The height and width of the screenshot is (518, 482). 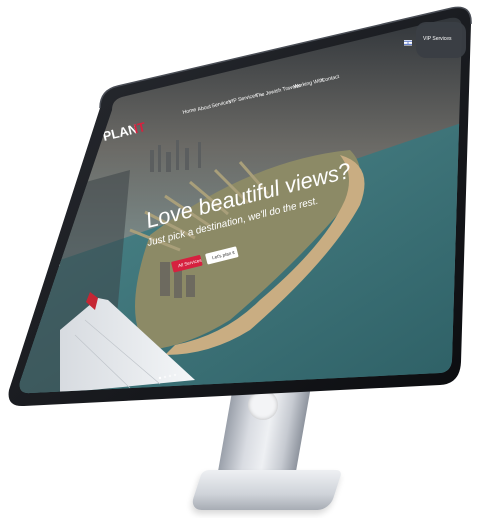 I want to click on vip-services-floating-button: VIP Services, so click(x=441, y=40).